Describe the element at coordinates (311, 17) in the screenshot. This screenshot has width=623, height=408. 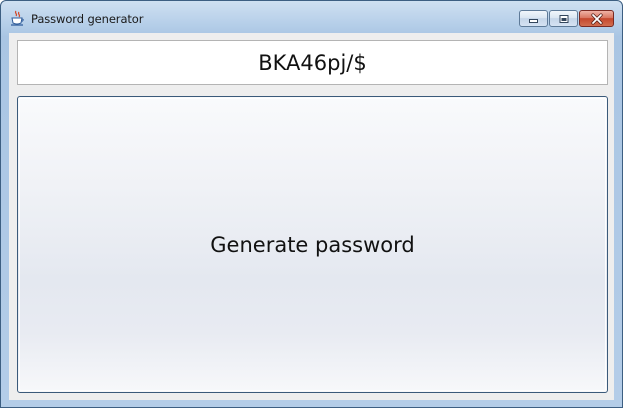
I see `title-bar: Password generator` at that location.